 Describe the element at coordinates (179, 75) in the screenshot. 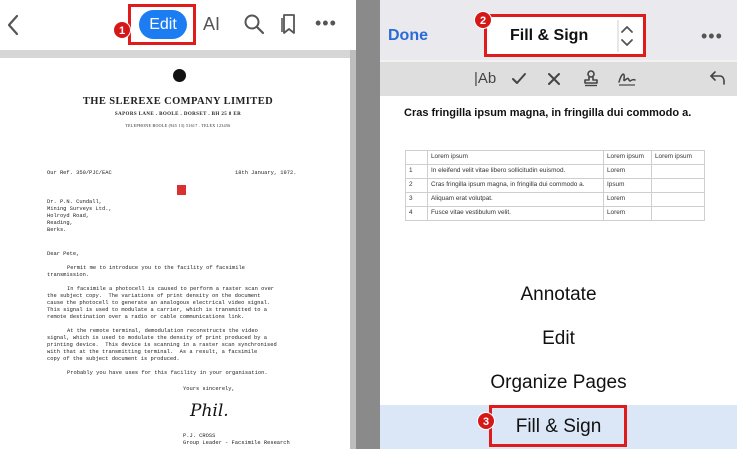

I see `company-logo-icon` at that location.